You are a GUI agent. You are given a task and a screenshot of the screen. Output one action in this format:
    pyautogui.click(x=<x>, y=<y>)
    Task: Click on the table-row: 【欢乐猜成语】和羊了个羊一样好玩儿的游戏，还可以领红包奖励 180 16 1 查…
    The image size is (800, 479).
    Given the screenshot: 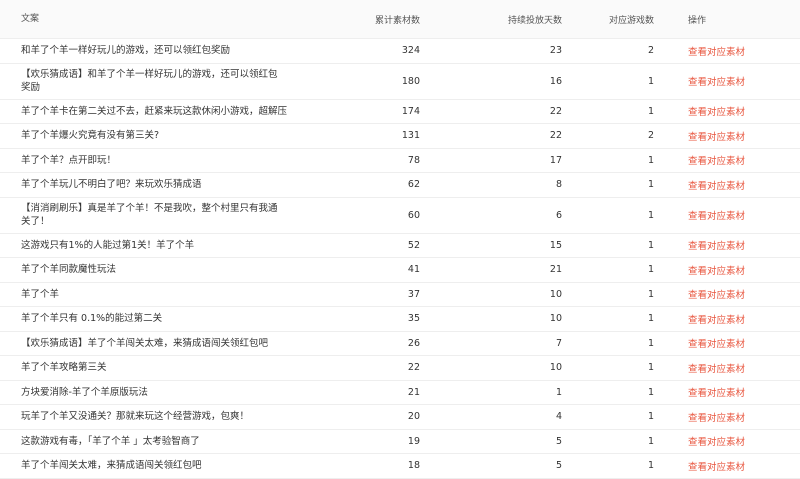 What is the action you would take?
    pyautogui.click(x=400, y=82)
    